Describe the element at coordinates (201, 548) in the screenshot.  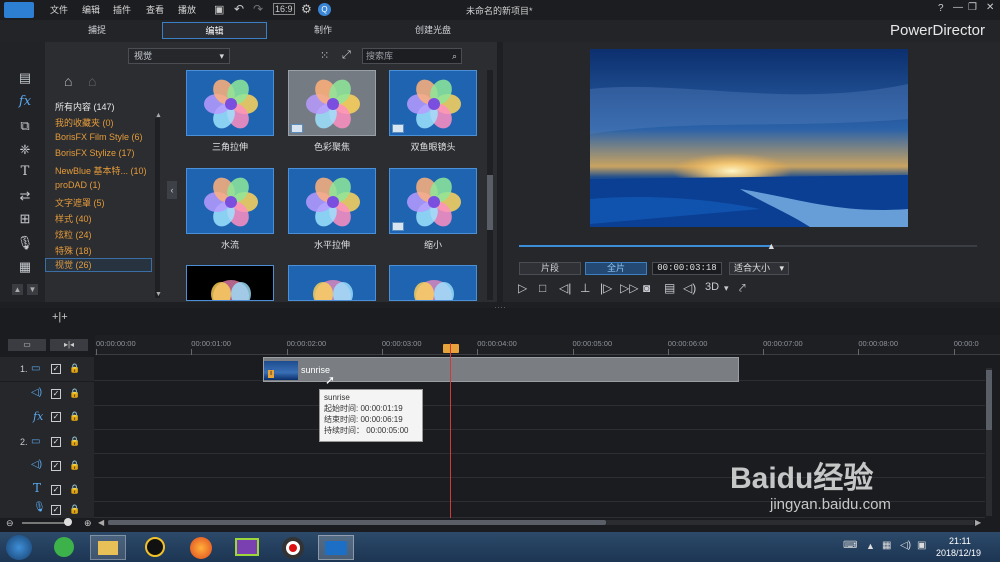
I see `firefox-icon` at that location.